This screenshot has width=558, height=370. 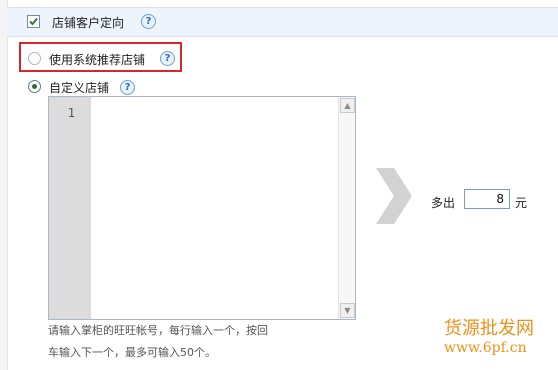 I want to click on watermark-url: www.6pf.cn, so click(x=485, y=348).